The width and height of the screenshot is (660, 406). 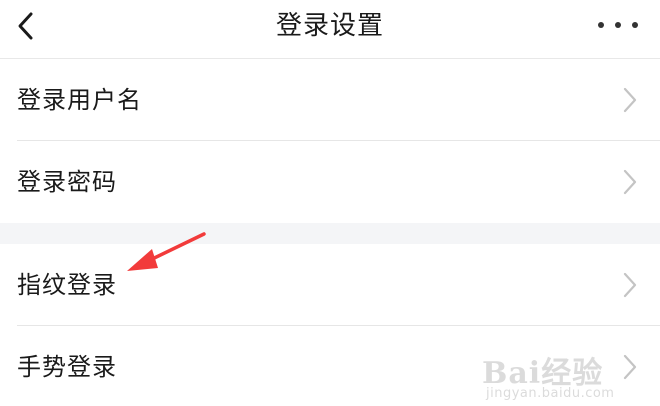 I want to click on more-horizontal-icon, so click(x=601, y=25).